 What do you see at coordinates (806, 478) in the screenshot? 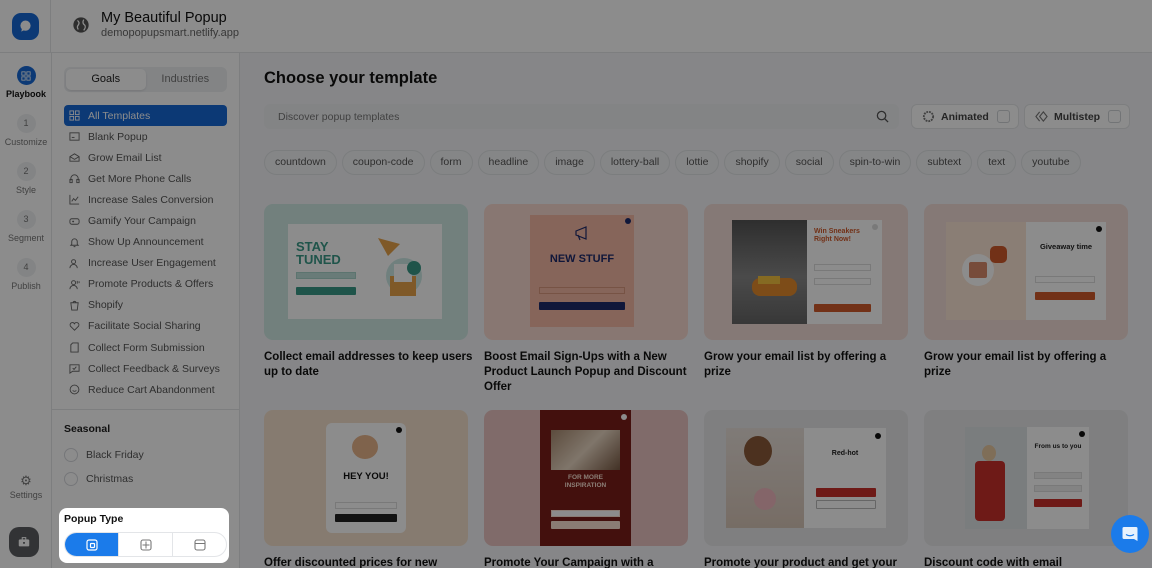
I see `template-preview: Red-hot` at bounding box center [806, 478].